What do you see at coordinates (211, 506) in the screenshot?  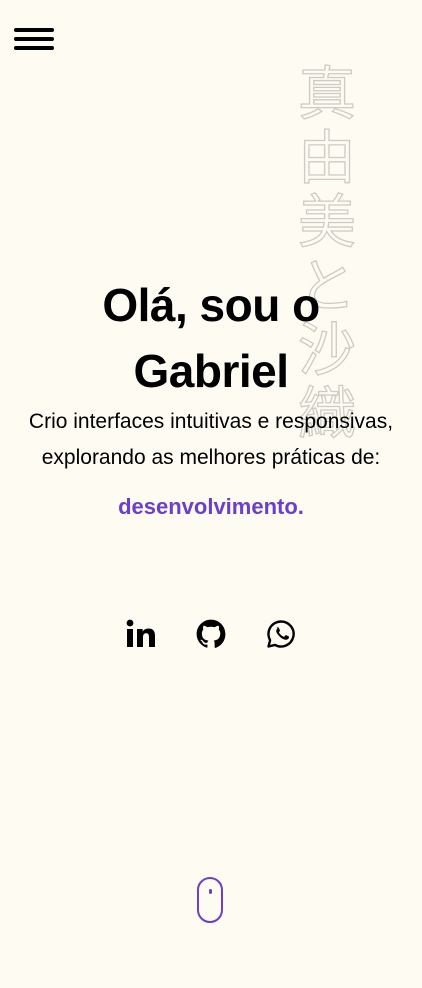 I see `hero-highlight-word: desenvolvimento.` at bounding box center [211, 506].